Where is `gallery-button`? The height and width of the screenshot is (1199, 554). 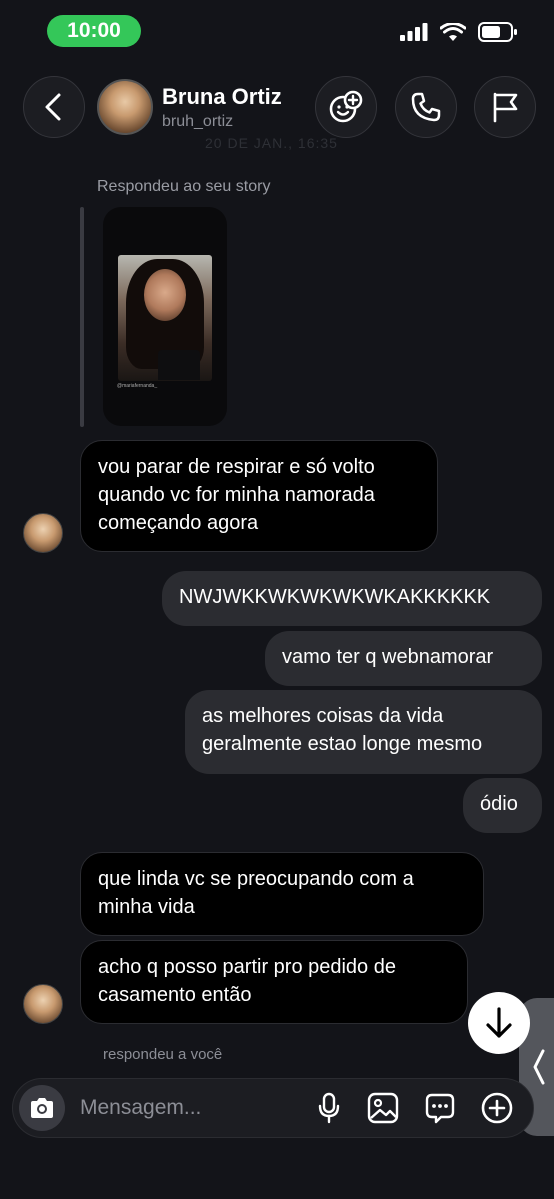
gallery-button is located at coordinates (383, 1108).